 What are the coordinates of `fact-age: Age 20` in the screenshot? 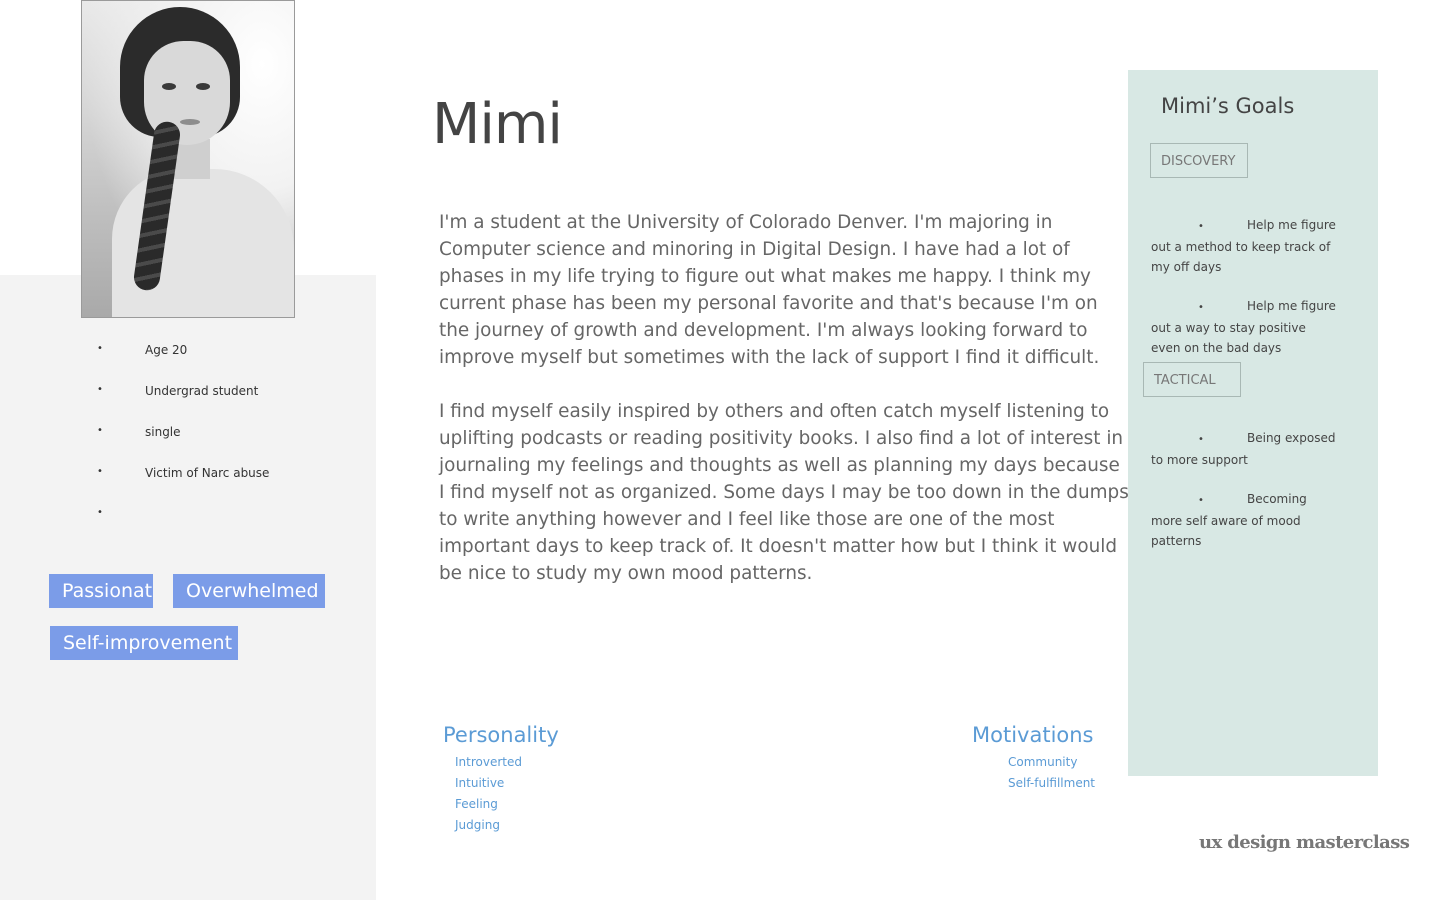 It's located at (166, 350).